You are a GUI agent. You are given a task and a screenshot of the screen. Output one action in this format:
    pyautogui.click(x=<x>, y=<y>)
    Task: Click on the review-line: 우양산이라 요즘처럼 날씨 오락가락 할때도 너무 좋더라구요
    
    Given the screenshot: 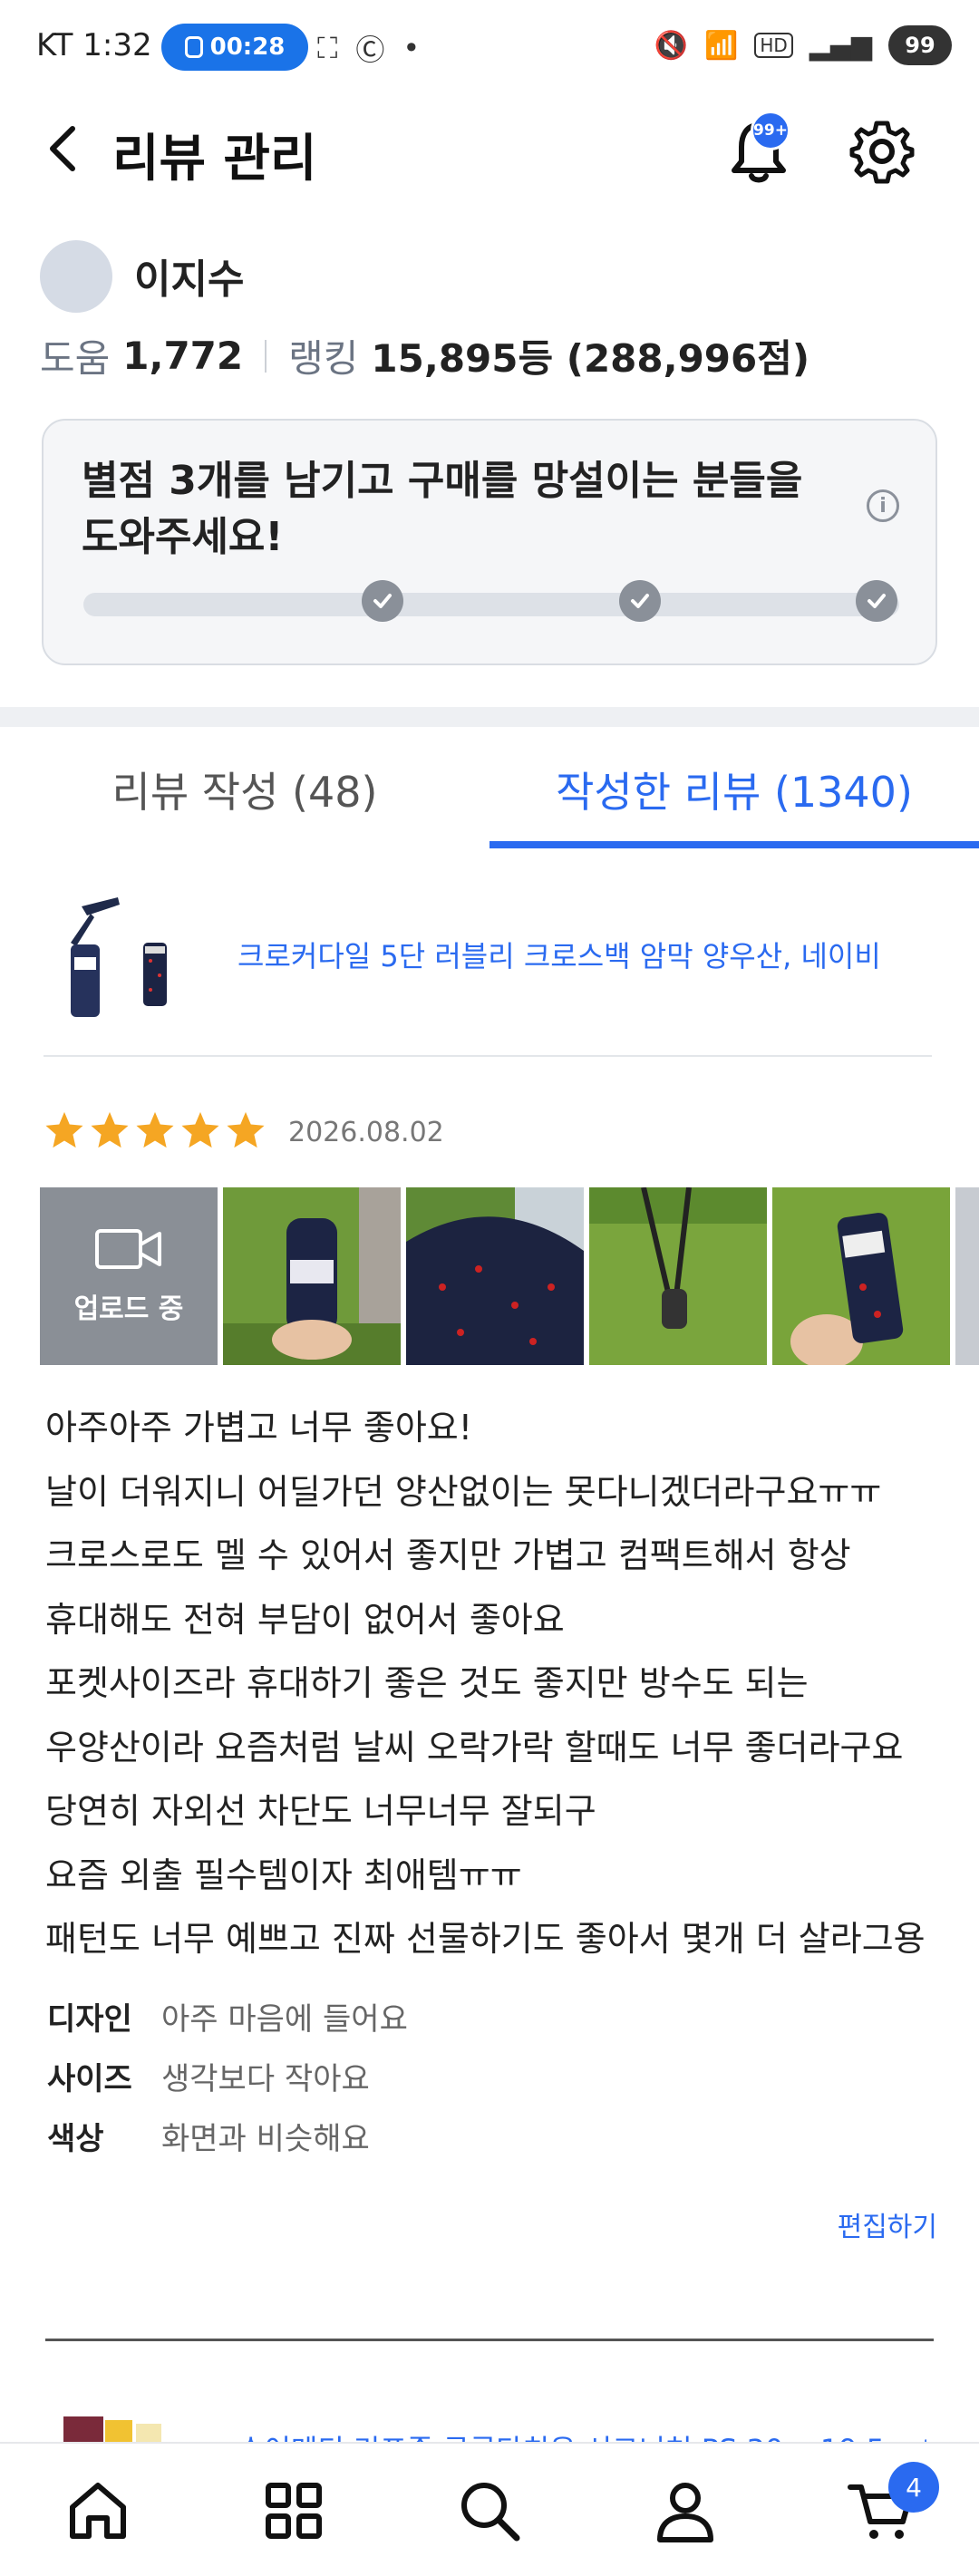 What is the action you would take?
    pyautogui.click(x=475, y=1747)
    